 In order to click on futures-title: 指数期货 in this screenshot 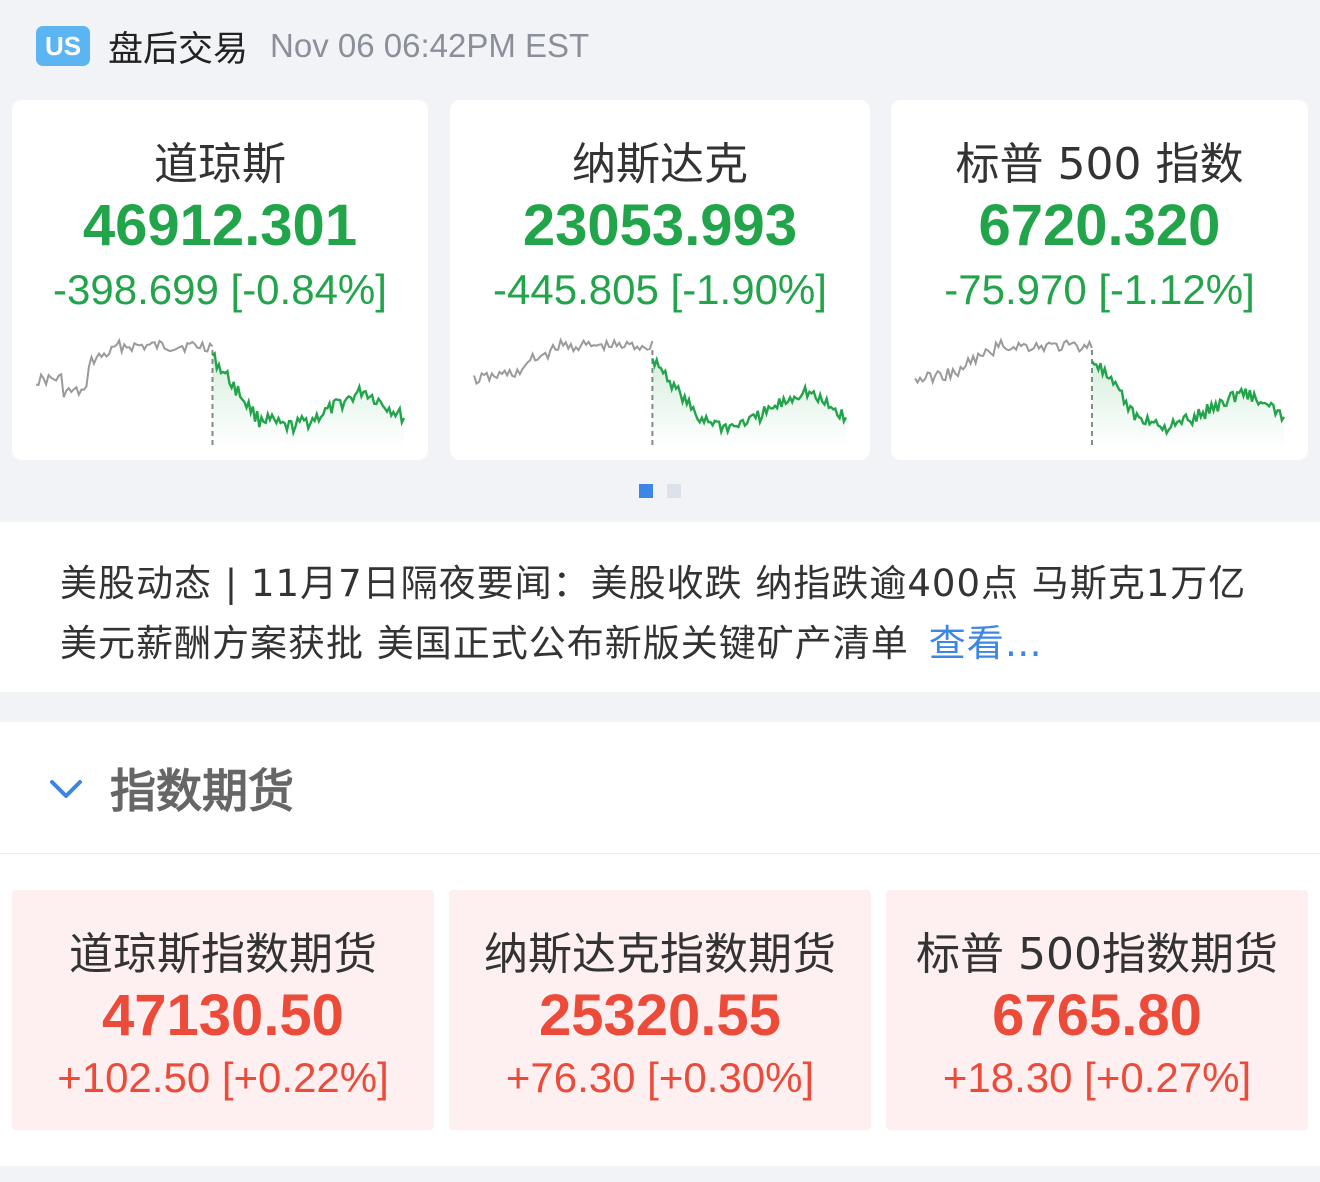, I will do `click(202, 790)`.